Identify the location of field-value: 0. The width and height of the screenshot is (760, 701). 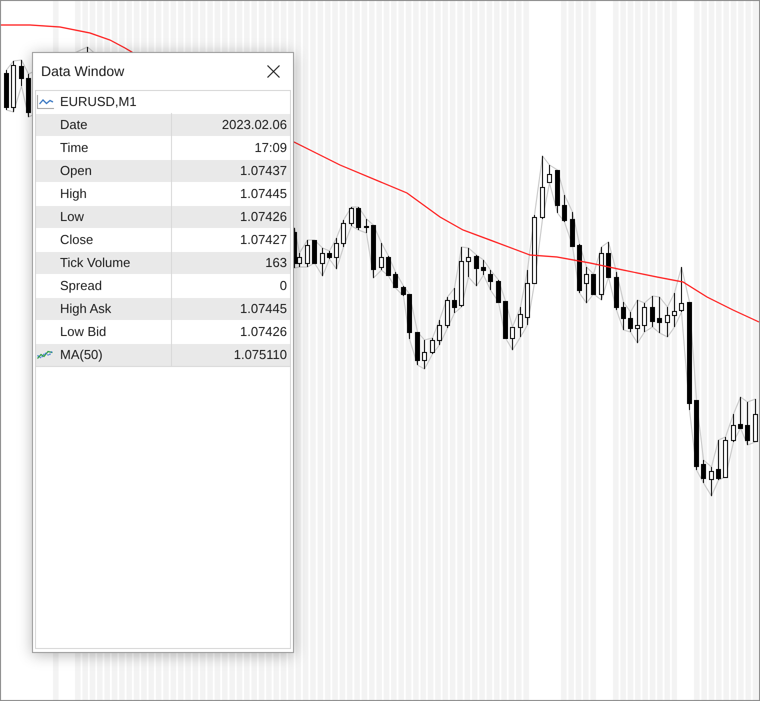
(283, 286).